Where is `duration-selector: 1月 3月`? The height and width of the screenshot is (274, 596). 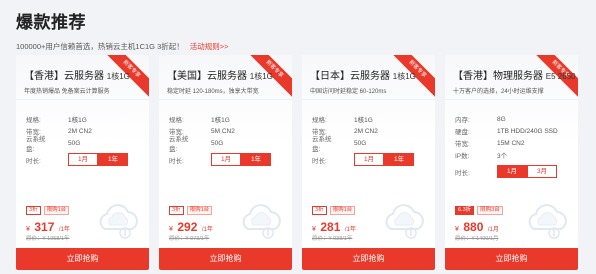
duration-selector: 1月 3月 is located at coordinates (527, 171).